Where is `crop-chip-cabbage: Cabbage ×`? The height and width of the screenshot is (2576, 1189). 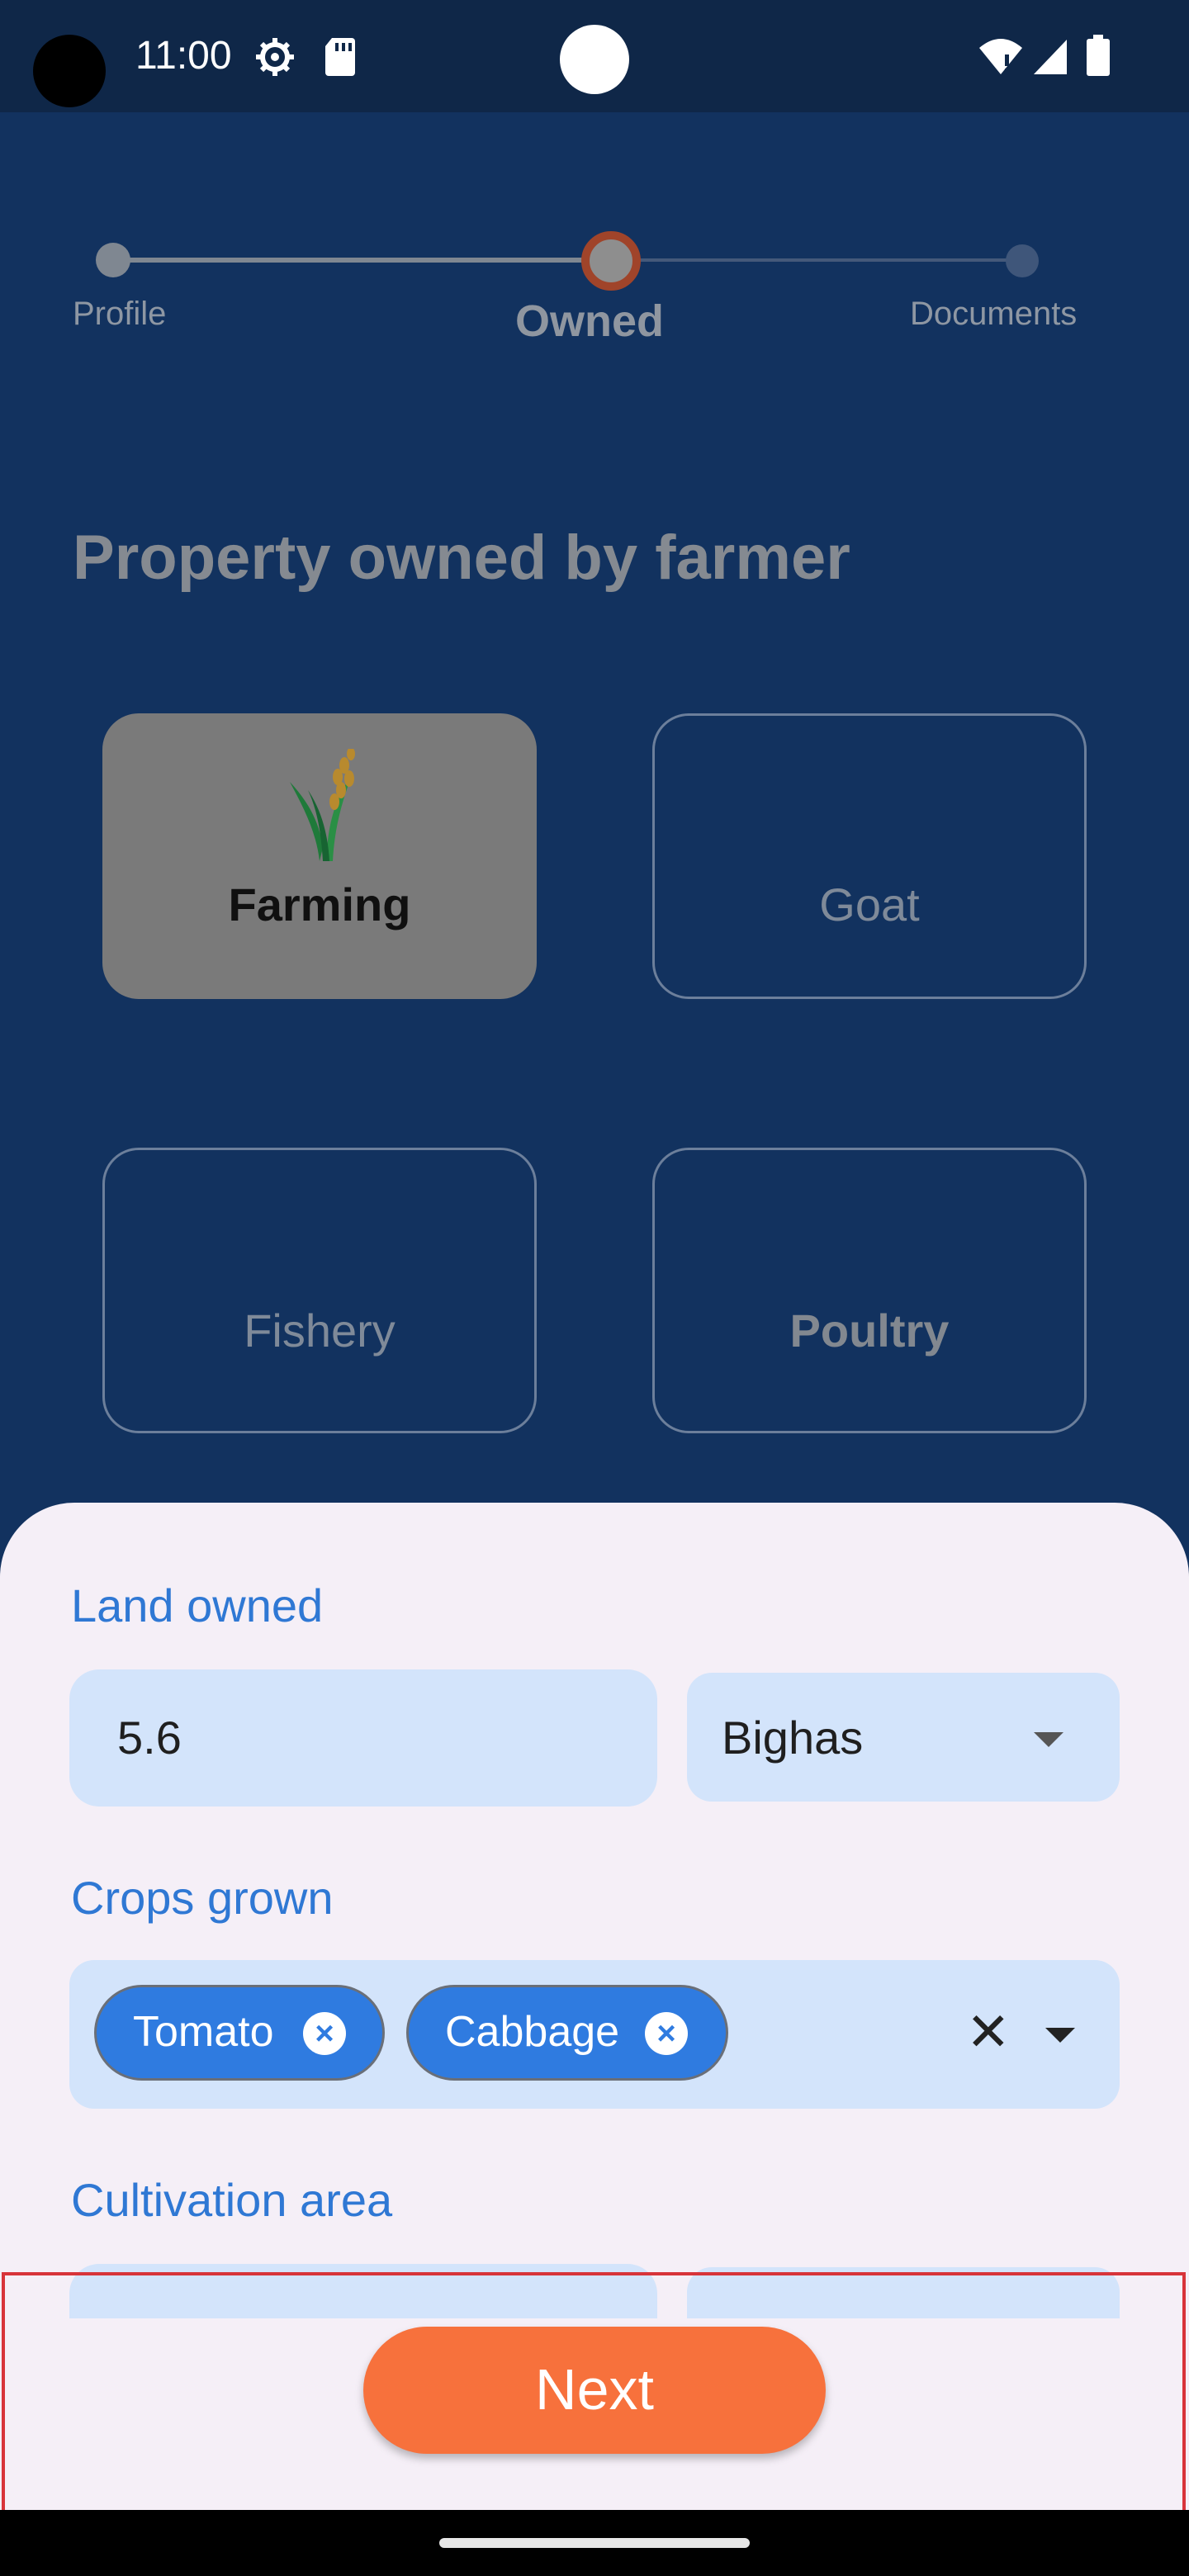 crop-chip-cabbage: Cabbage × is located at coordinates (567, 2033).